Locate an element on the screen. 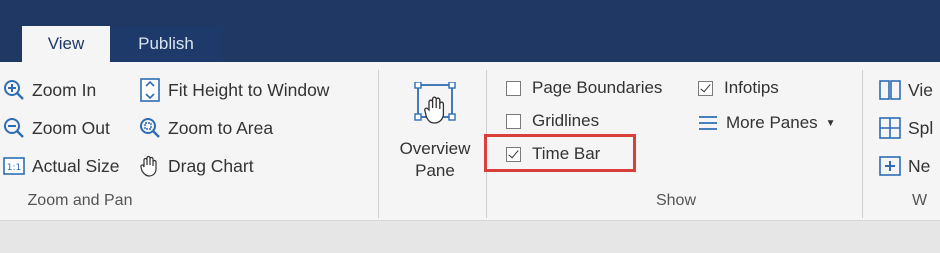 Image resolution: width=940 pixels, height=253 pixels. zoom-out-label: Zoom Out is located at coordinates (71, 127).